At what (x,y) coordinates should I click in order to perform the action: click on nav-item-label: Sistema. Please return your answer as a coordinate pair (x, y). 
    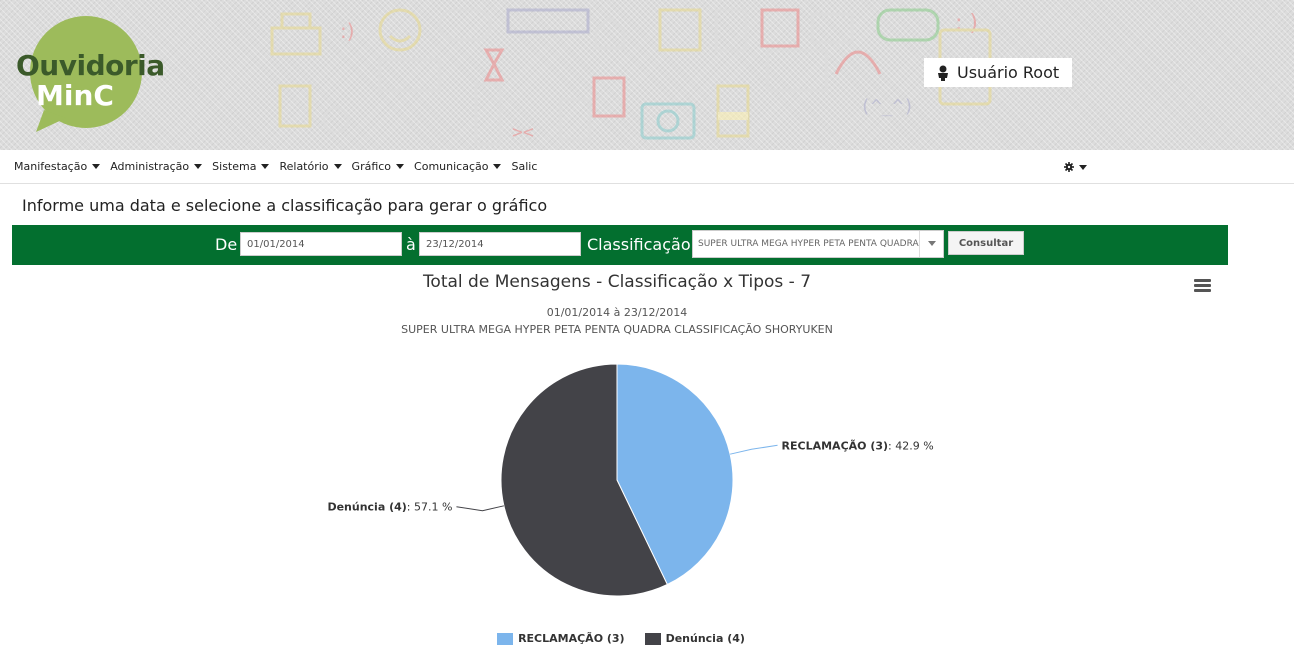
    Looking at the image, I should click on (234, 166).